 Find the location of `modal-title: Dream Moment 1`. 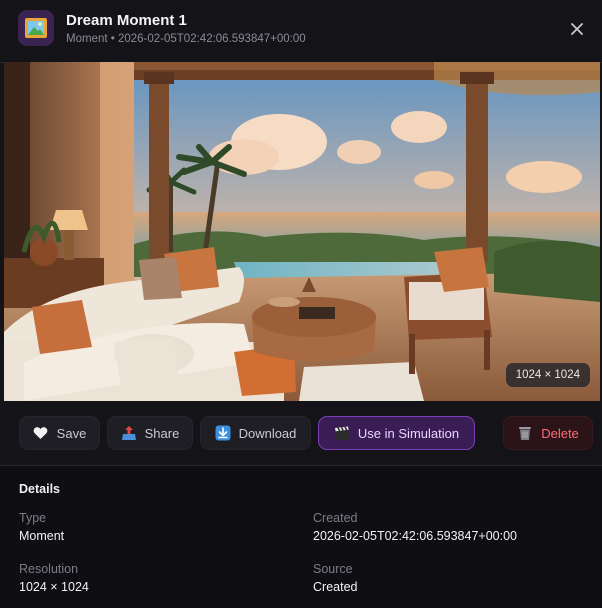

modal-title: Dream Moment 1 is located at coordinates (126, 20).